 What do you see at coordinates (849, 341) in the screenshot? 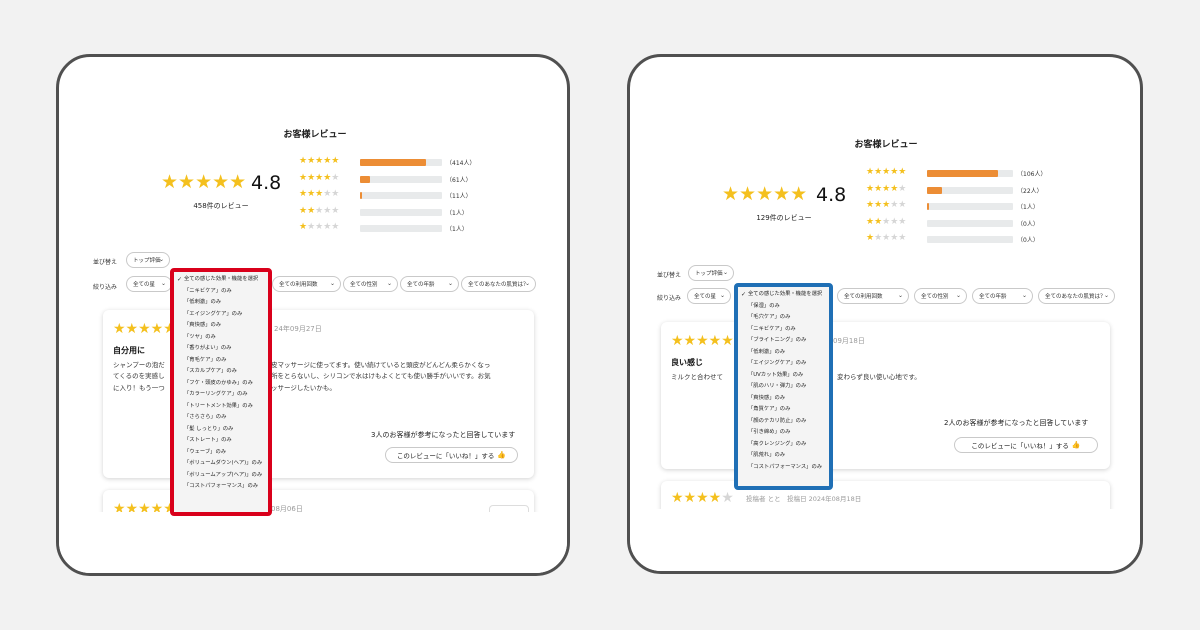
I see `review-date: 09月18日` at bounding box center [849, 341].